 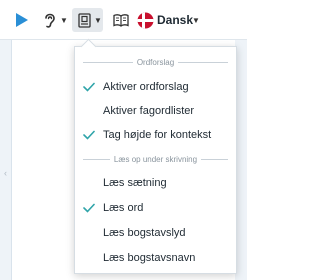 What do you see at coordinates (5, 173) in the screenshot?
I see `collapse-caret-icon: ‹` at bounding box center [5, 173].